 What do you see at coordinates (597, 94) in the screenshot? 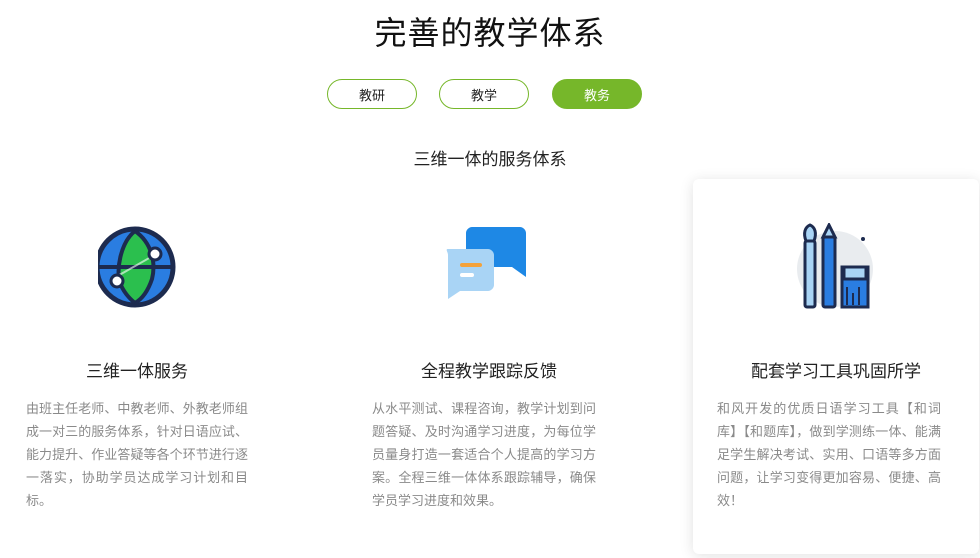
I see `tab-academic-affairs: 教务` at bounding box center [597, 94].